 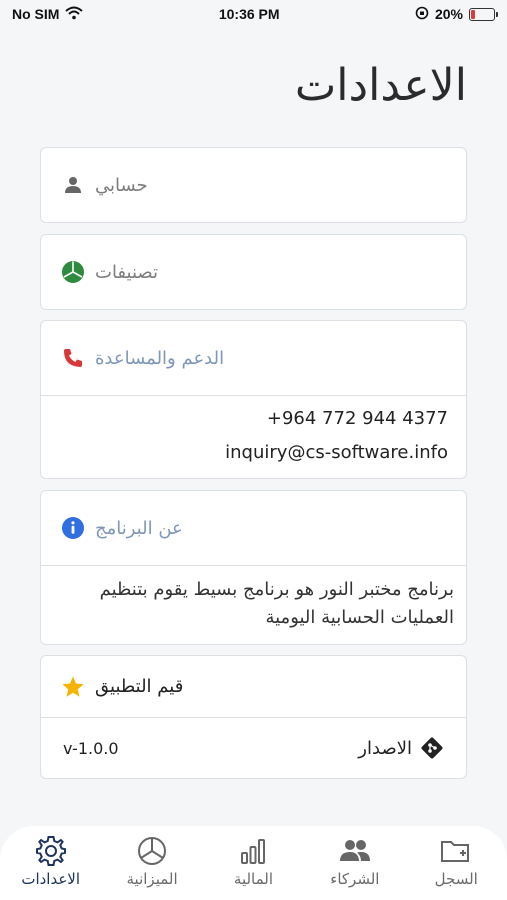 I want to click on user-icon, so click(x=73, y=185).